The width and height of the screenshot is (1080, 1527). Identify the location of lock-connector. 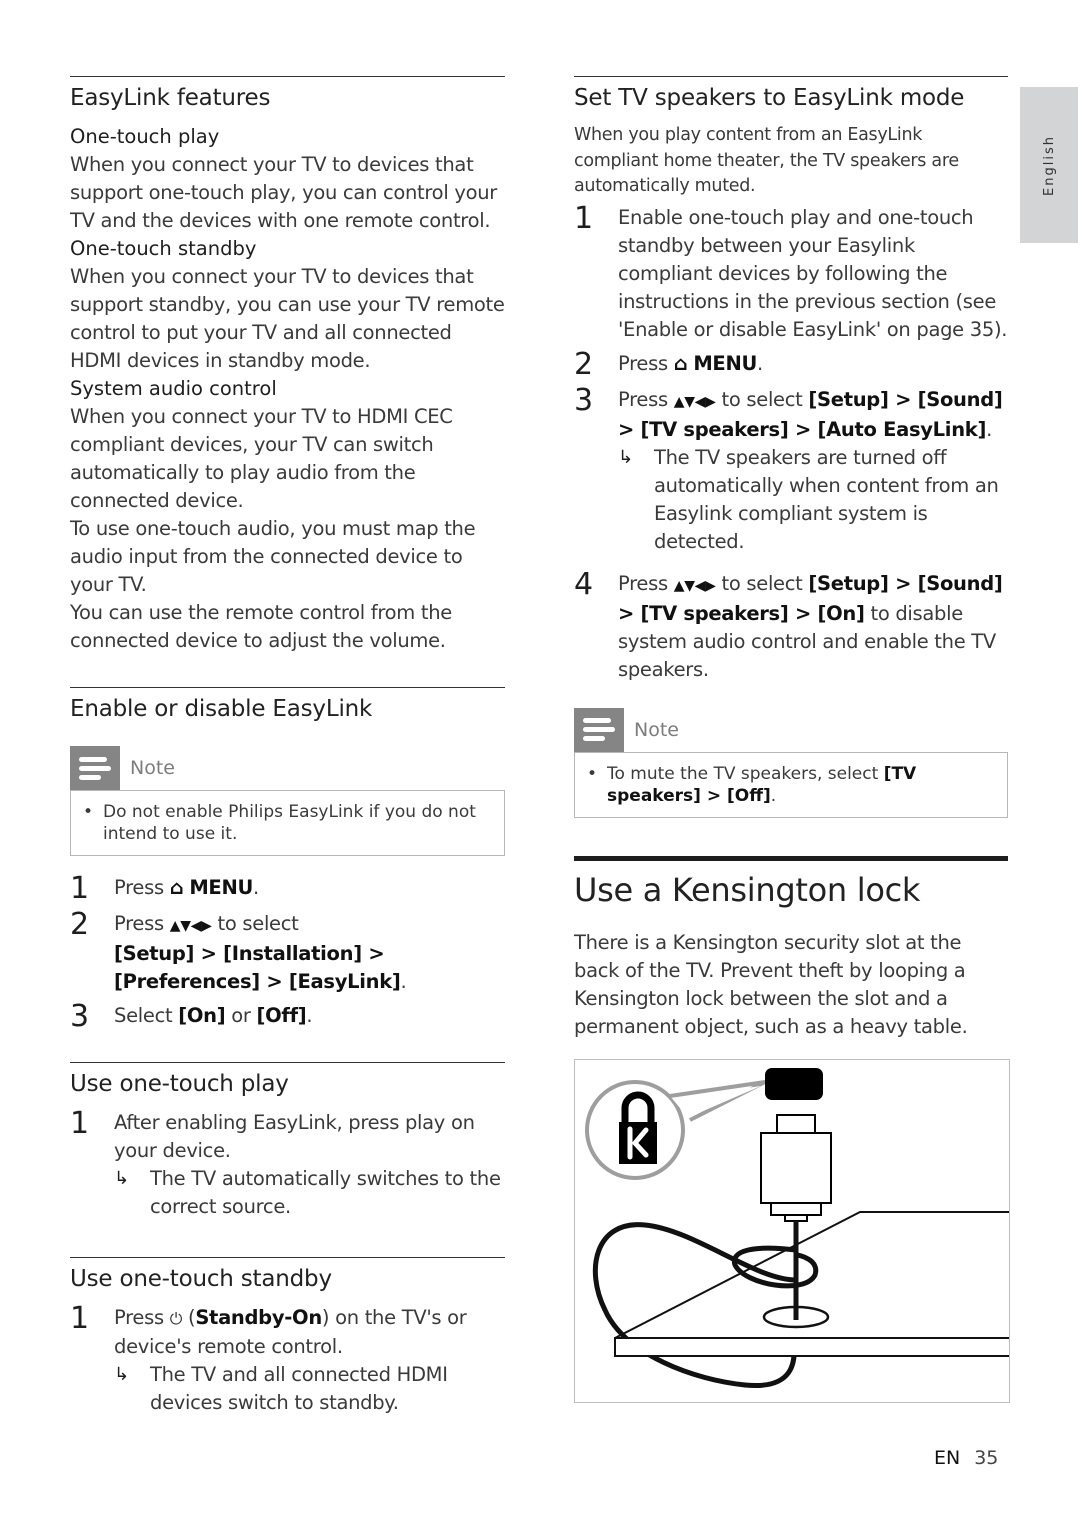
(796, 1167).